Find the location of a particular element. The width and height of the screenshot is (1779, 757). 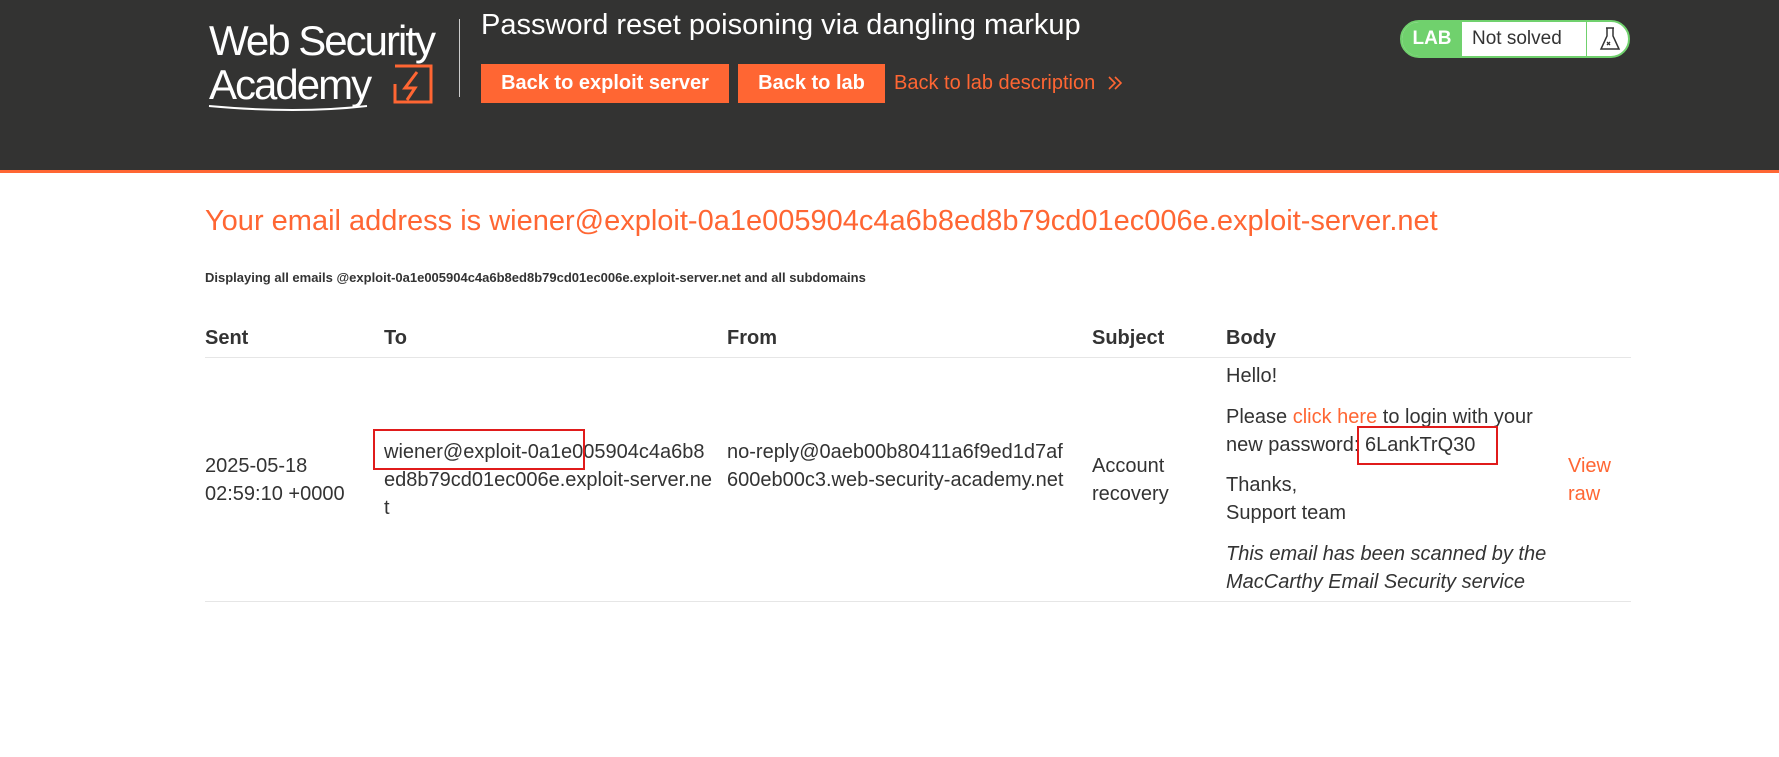

column-header-body: Body is located at coordinates (1251, 338).